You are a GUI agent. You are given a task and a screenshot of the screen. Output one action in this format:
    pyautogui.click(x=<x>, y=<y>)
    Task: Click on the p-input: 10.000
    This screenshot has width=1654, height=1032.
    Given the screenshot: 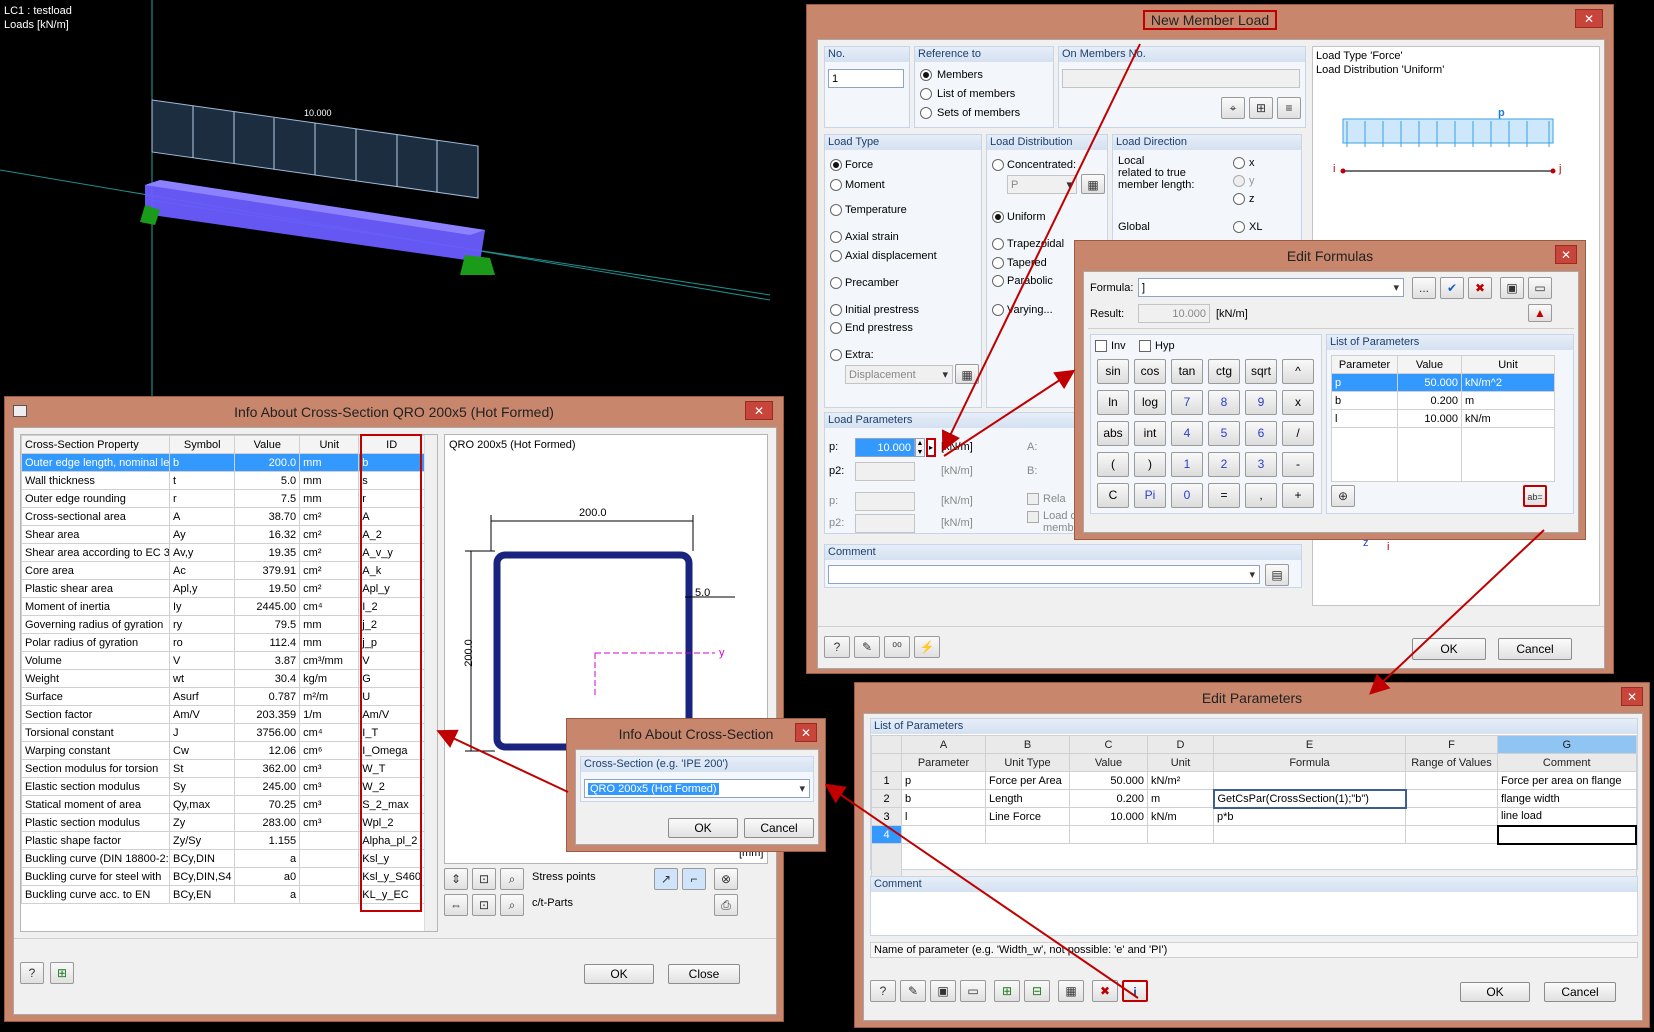 What is the action you would take?
    pyautogui.click(x=885, y=447)
    